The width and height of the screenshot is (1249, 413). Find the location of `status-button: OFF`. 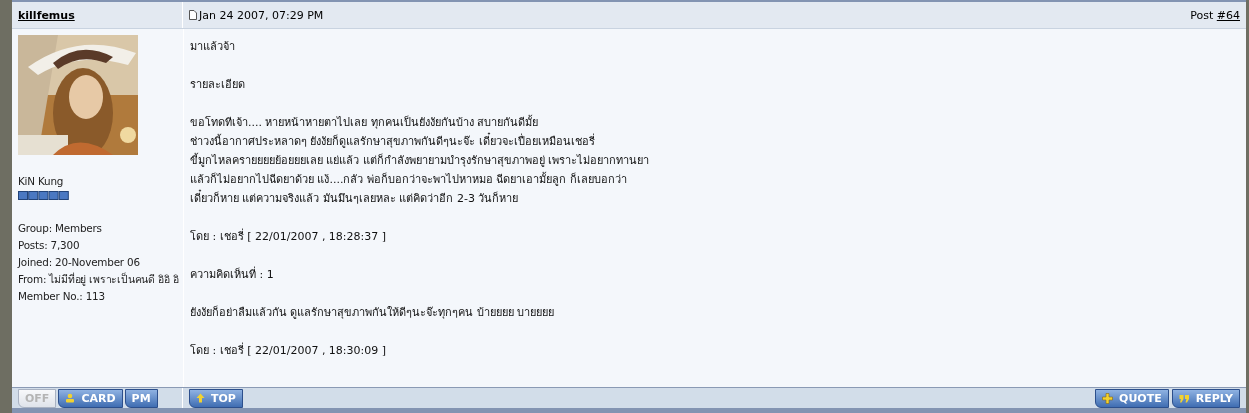

status-button: OFF is located at coordinates (37, 398).